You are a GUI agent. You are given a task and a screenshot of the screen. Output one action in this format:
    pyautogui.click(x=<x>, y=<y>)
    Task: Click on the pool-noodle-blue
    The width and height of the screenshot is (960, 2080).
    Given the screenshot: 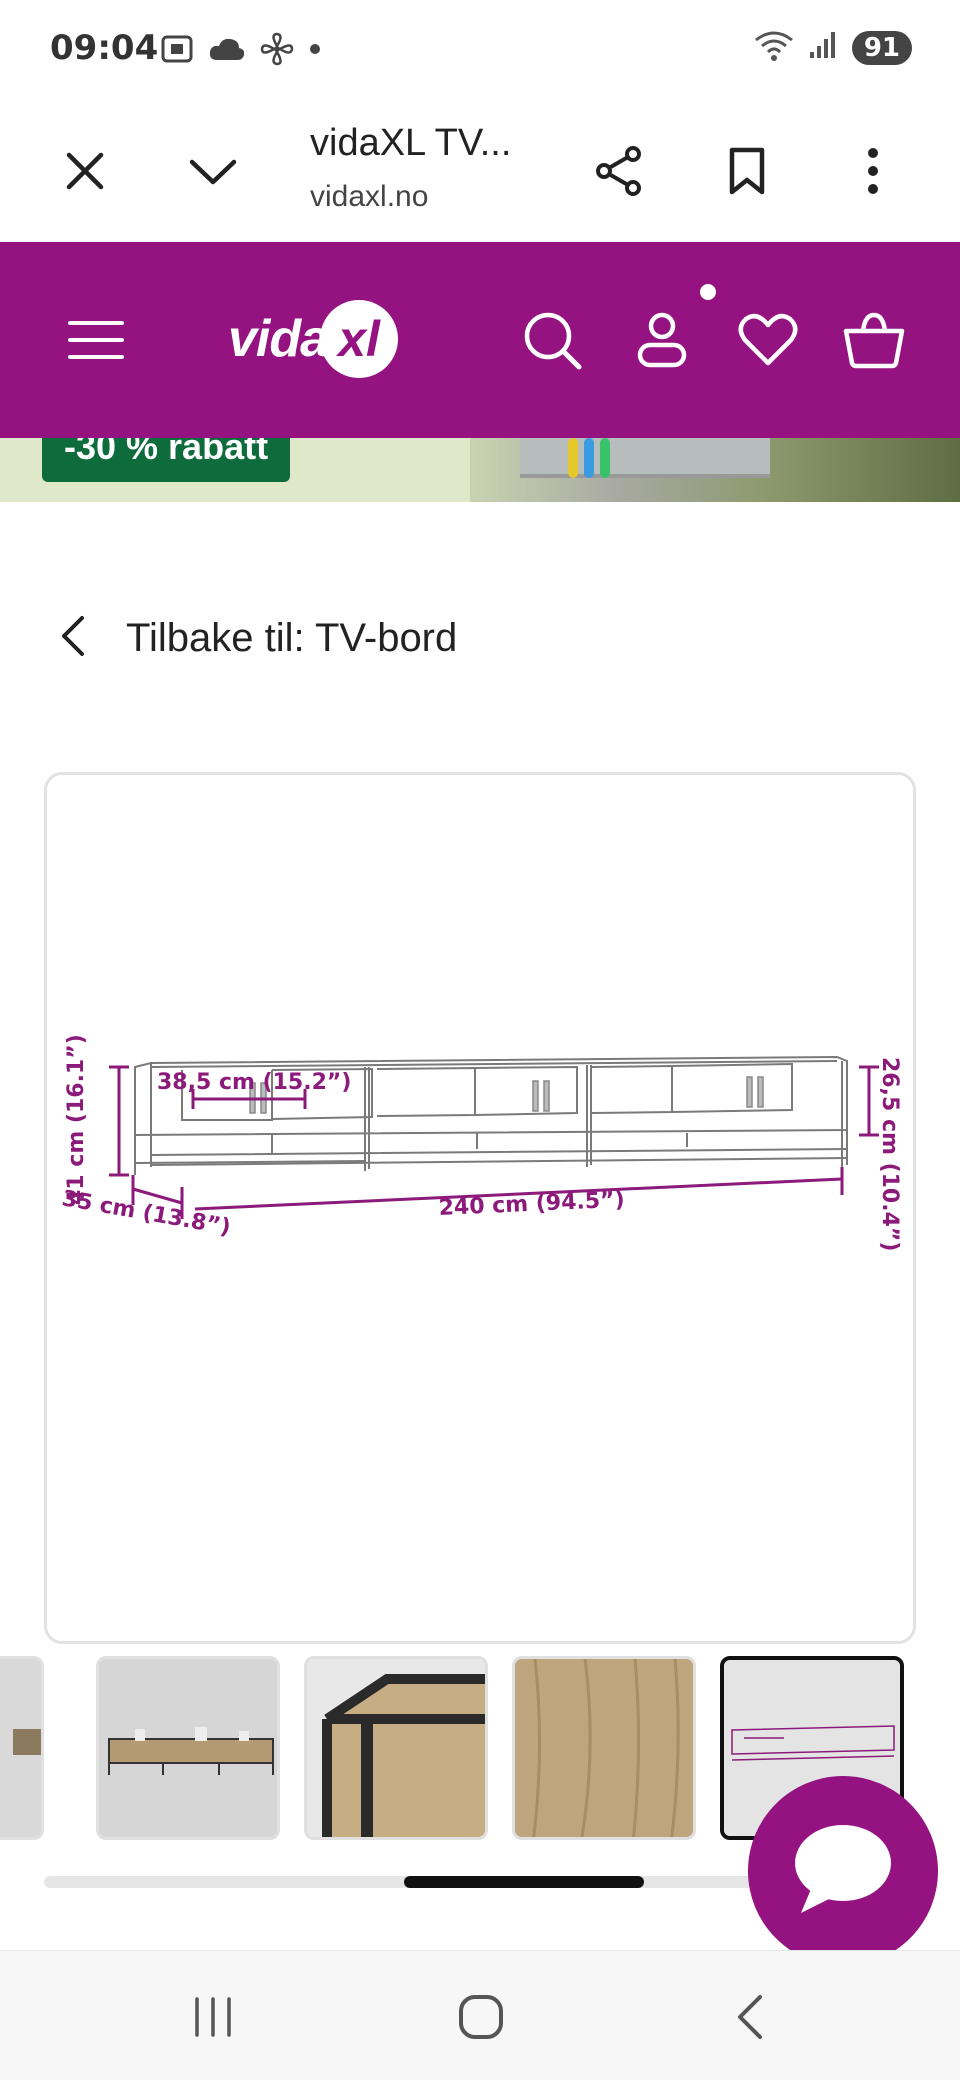 What is the action you would take?
    pyautogui.click(x=589, y=458)
    